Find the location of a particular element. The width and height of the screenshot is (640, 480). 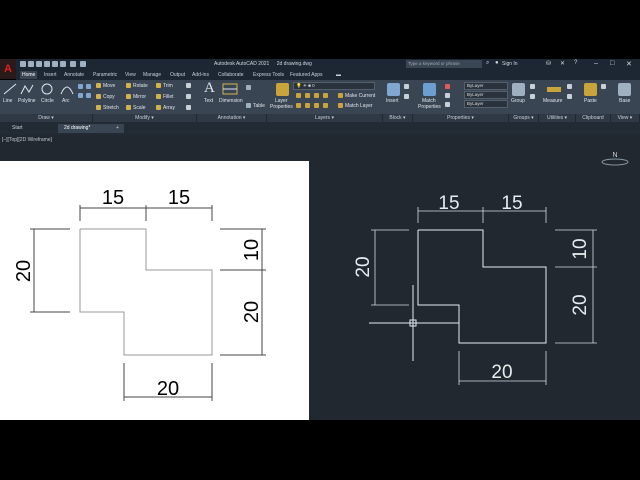

rectangle-icon is located at coordinates (80, 86).